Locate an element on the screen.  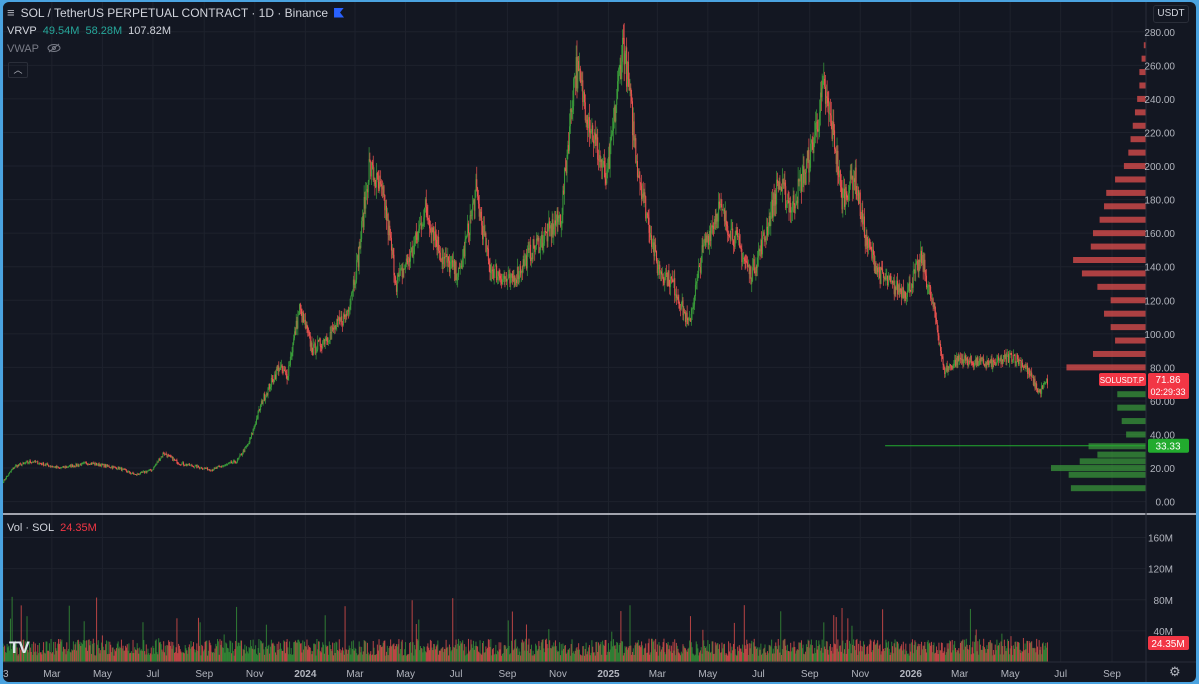
gear-icon: ⚙ is located at coordinates (1175, 672).